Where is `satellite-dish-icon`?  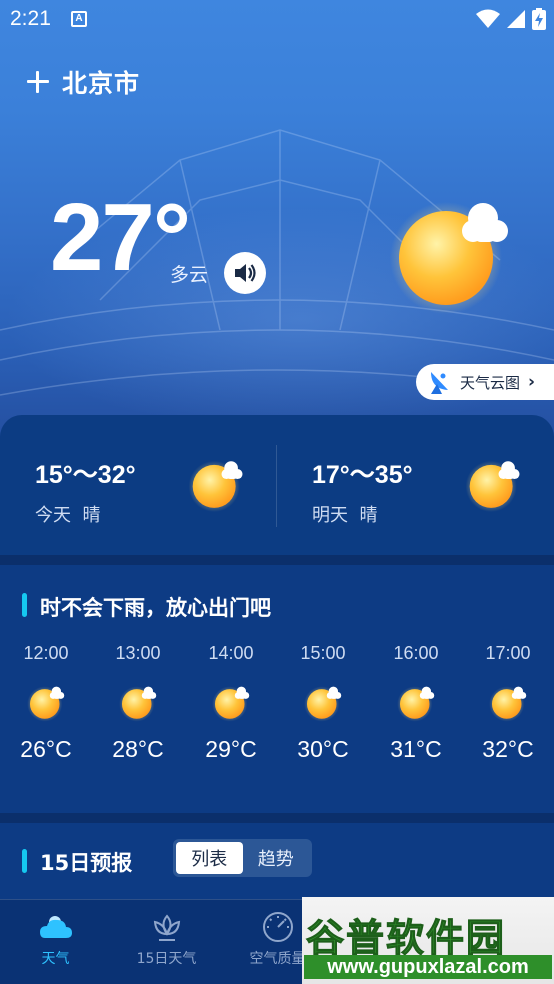 satellite-dish-icon is located at coordinates (439, 383).